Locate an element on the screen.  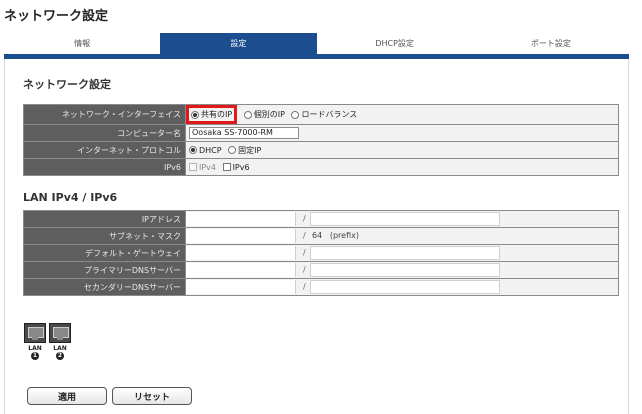
ipv4-checkbox: IPv4 is located at coordinates (202, 167).